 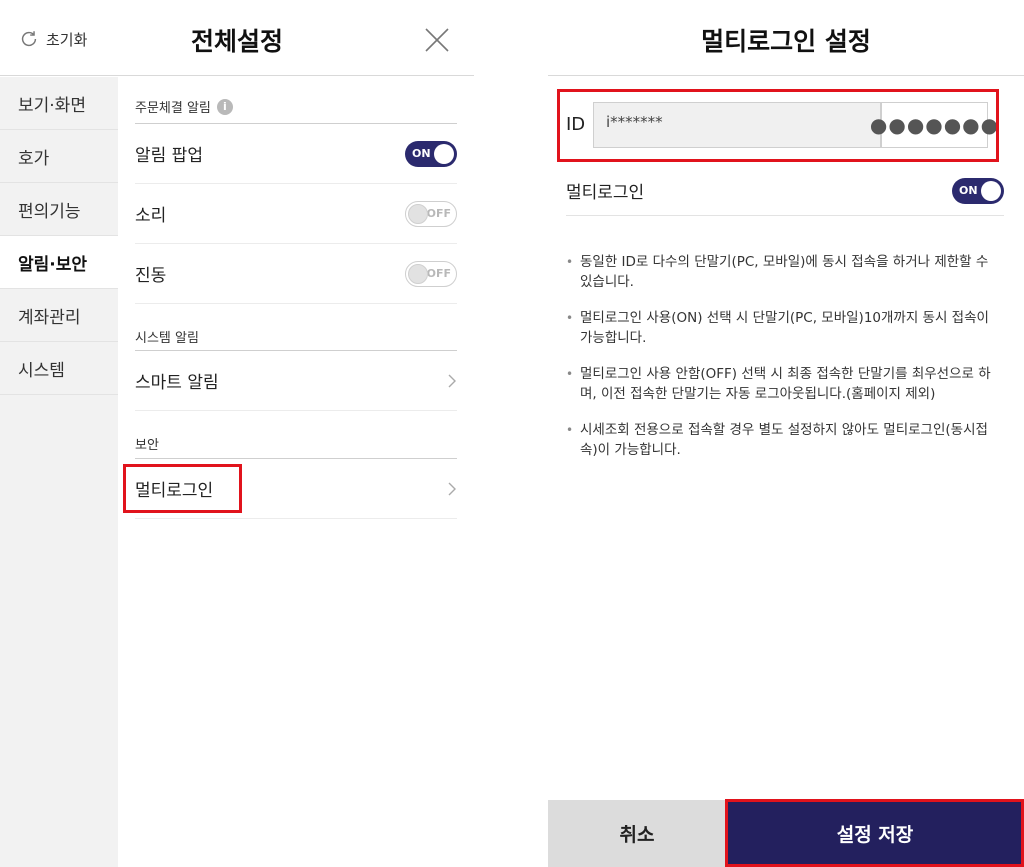 I want to click on settings-header: 초기화 전체설정, so click(x=237, y=38).